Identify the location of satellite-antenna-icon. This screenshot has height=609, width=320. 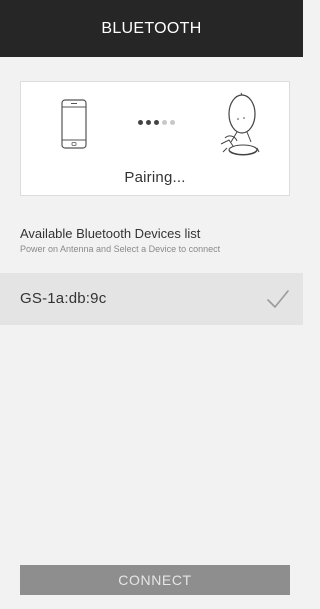
(240, 124).